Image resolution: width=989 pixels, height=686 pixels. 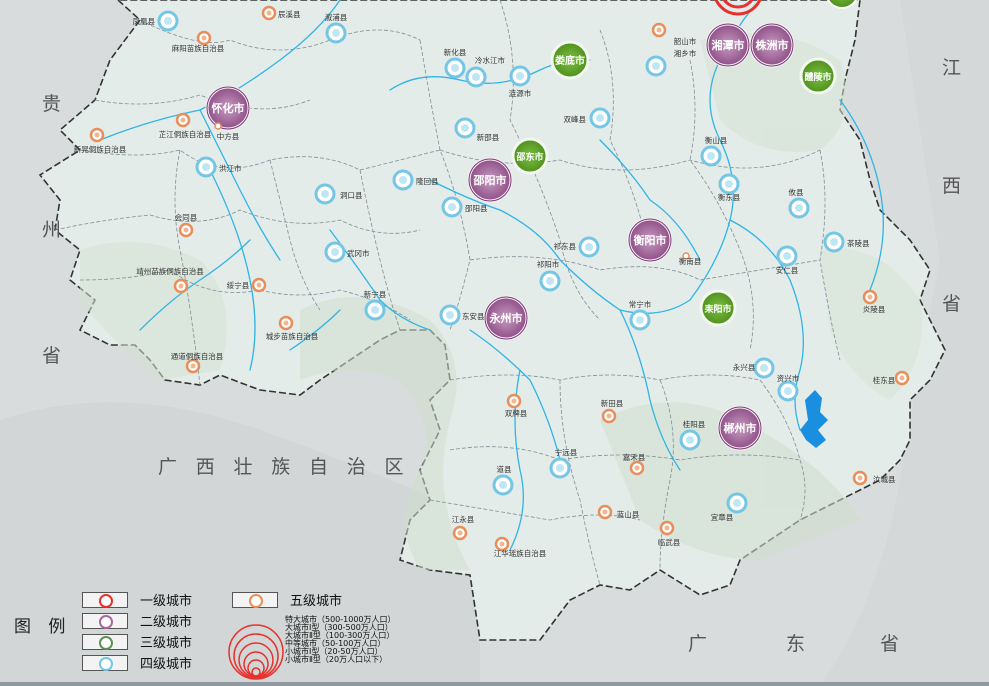 I want to click on city-label: 嘉禾县, so click(x=634, y=457).